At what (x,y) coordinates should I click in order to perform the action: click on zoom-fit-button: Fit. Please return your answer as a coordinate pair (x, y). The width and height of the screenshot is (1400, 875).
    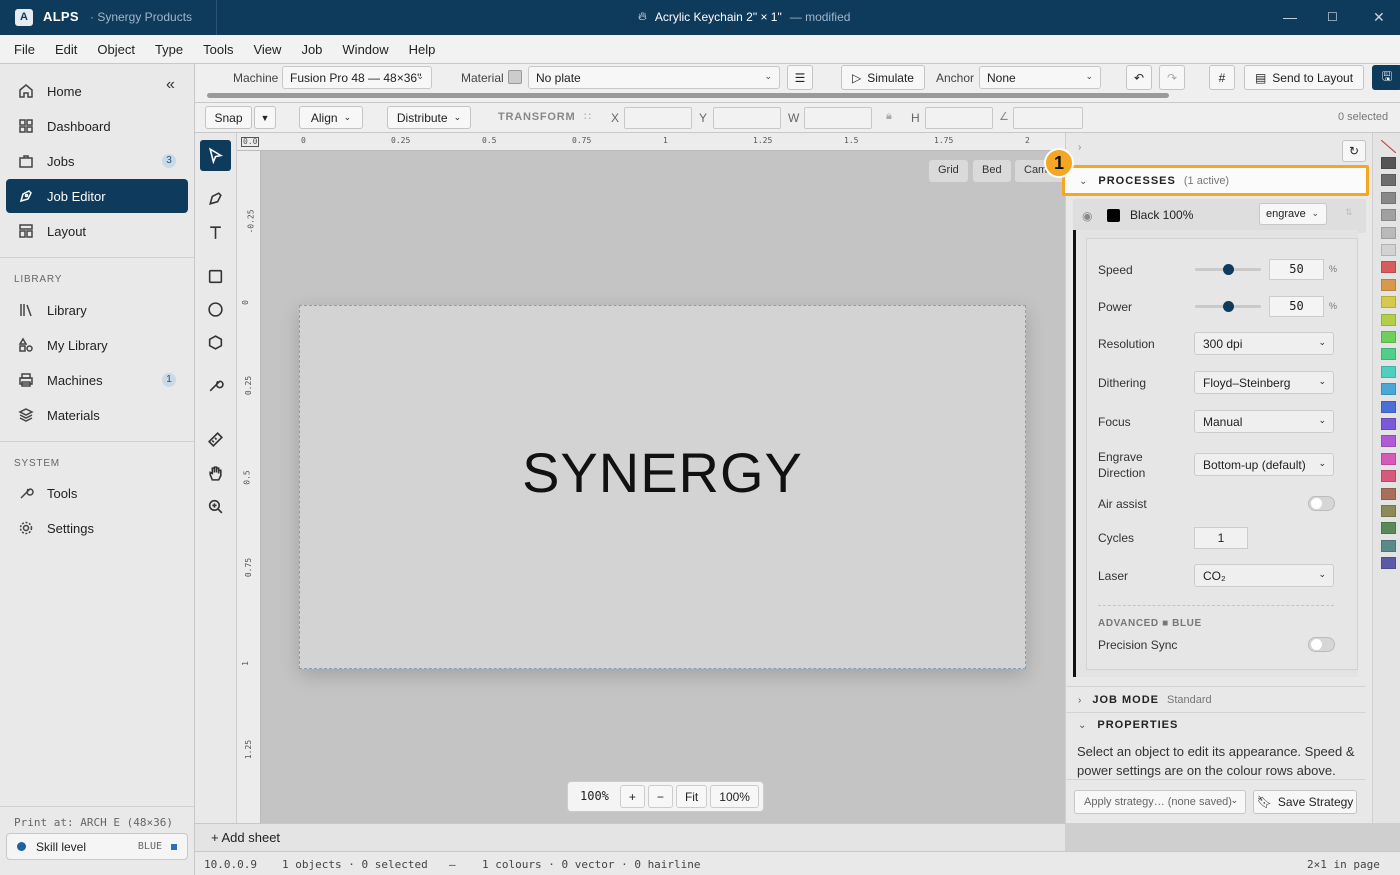
    Looking at the image, I should click on (691, 796).